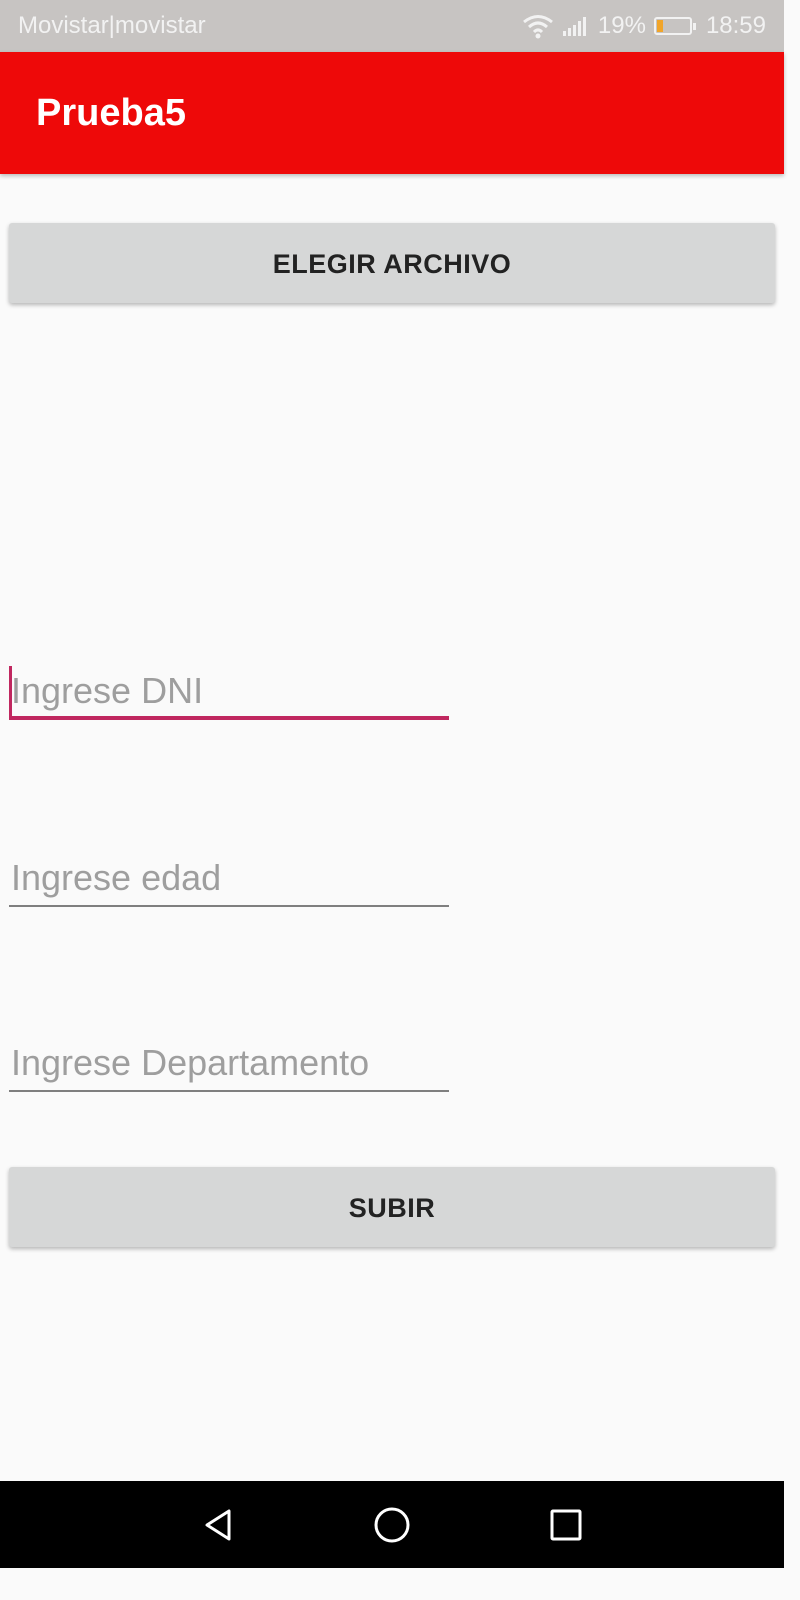 This screenshot has width=800, height=1600. I want to click on navigation-bar, so click(392, 1524).